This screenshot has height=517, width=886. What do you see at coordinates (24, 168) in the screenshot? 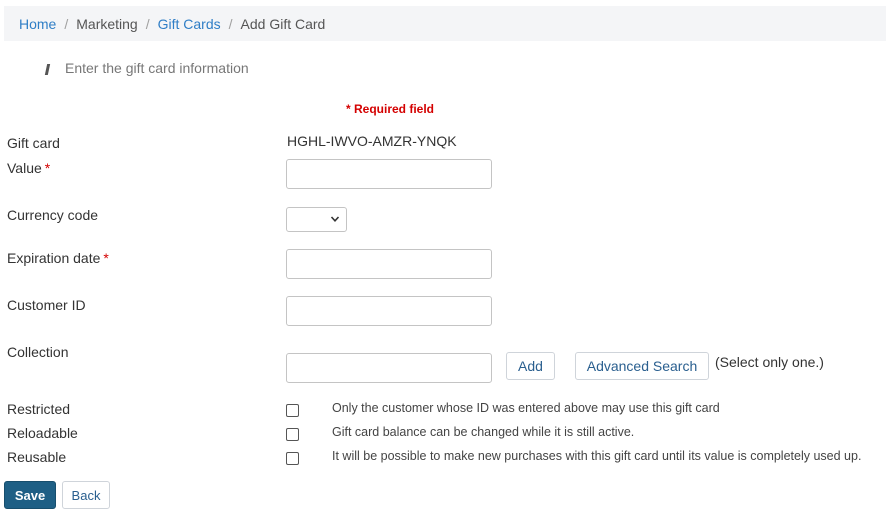
I see `value-label-text: Value` at bounding box center [24, 168].